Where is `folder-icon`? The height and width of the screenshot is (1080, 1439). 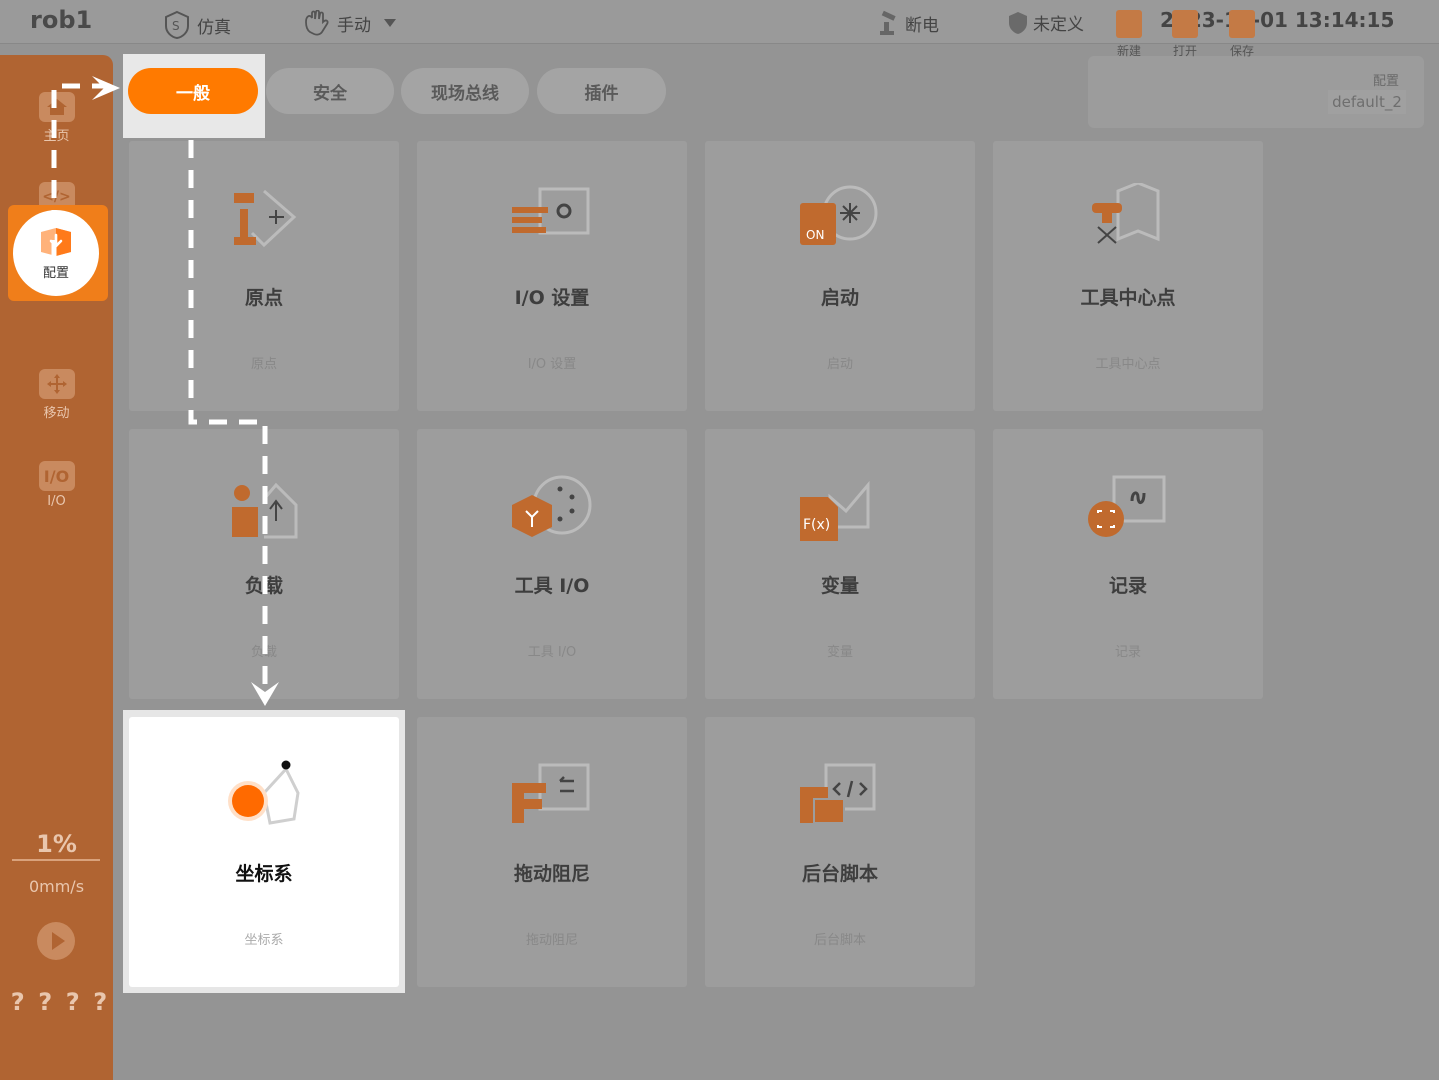 folder-icon is located at coordinates (1185, 24).